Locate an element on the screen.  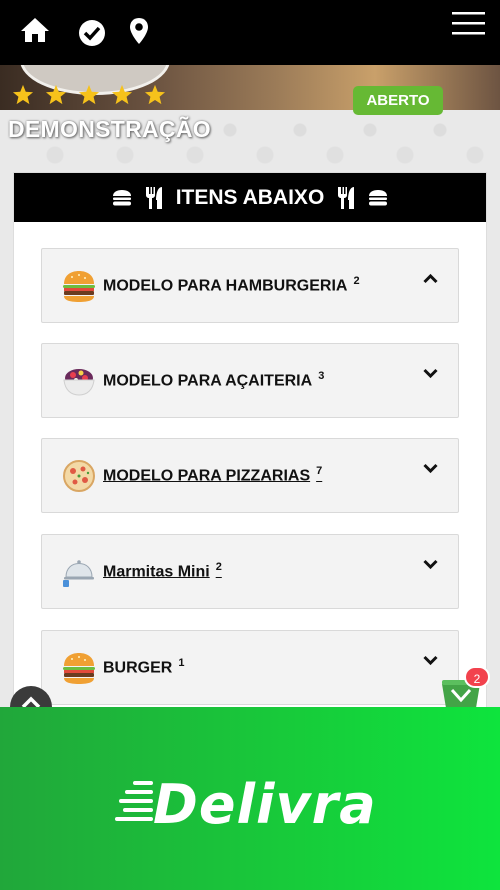
category-count: 1 is located at coordinates (181, 663).